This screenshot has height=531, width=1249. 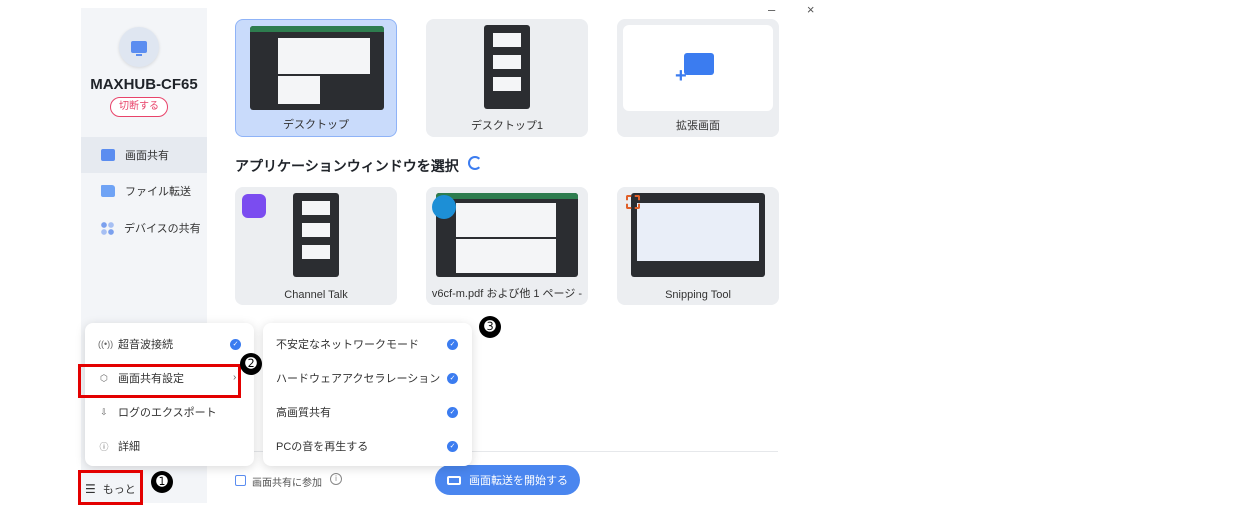 What do you see at coordinates (303, 413) in the screenshot?
I see `submenu-label: 高画質共有` at bounding box center [303, 413].